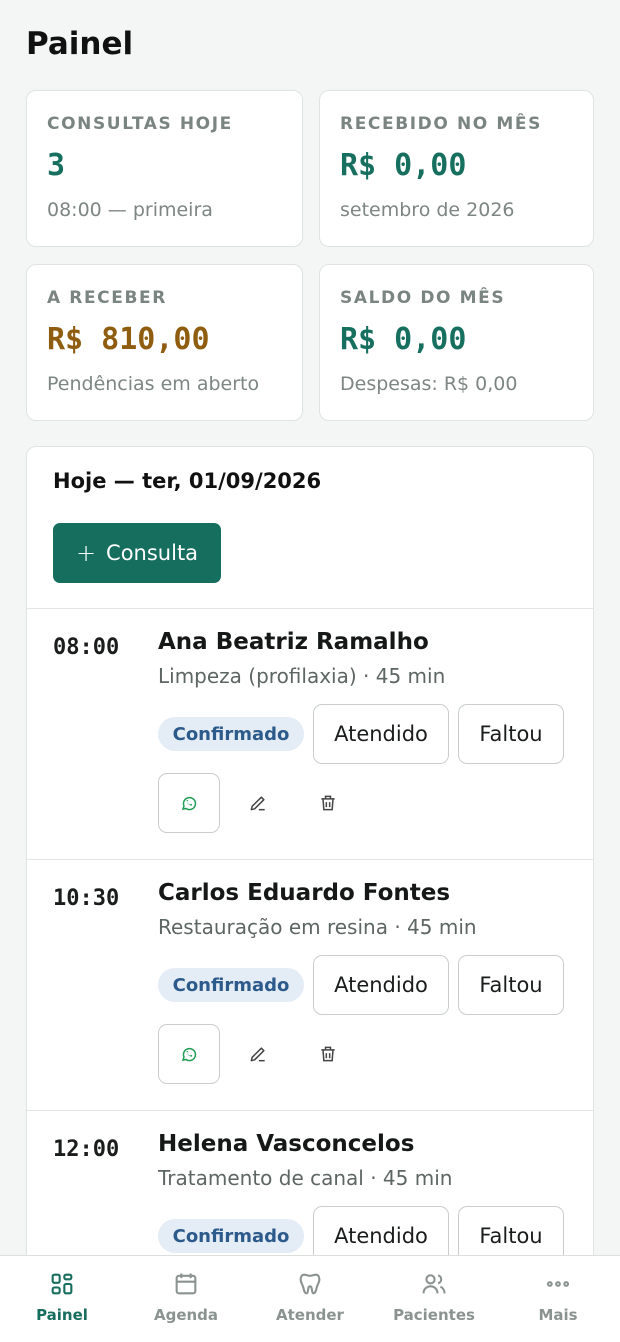 The height and width of the screenshot is (1342, 620). What do you see at coordinates (302, 676) in the screenshot?
I see `procedure-description: Limpeza (profilaxia) · 45 min` at bounding box center [302, 676].